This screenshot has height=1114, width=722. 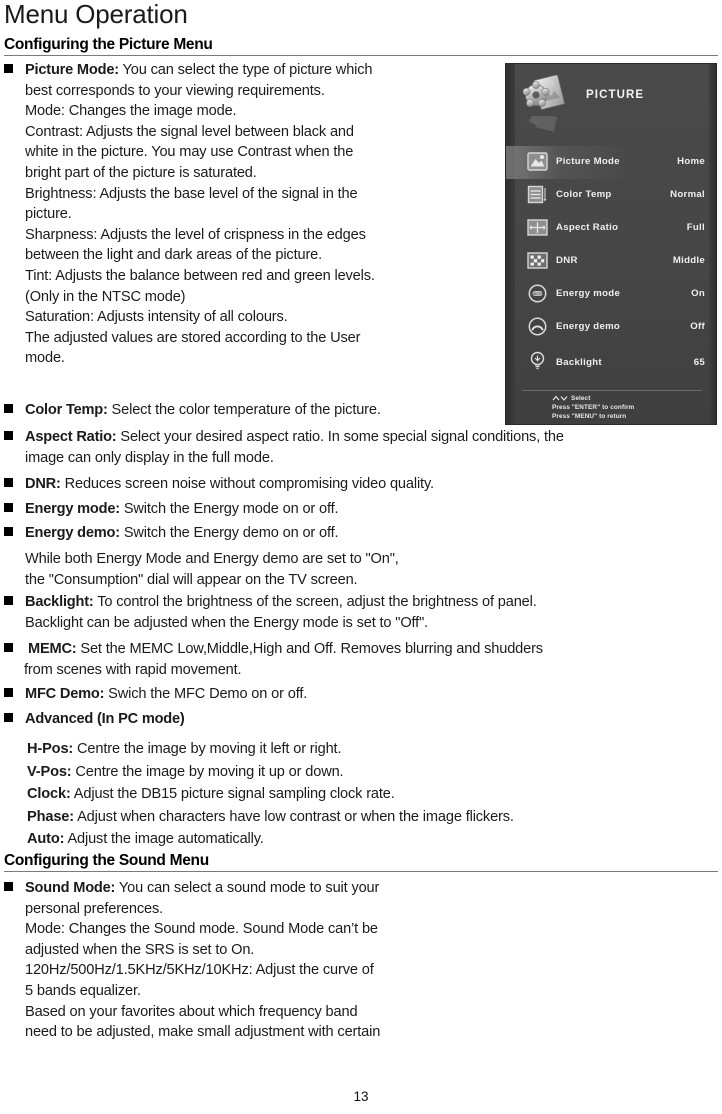 I want to click on term-sound-mode: Sound Mode:, so click(x=70, y=888).